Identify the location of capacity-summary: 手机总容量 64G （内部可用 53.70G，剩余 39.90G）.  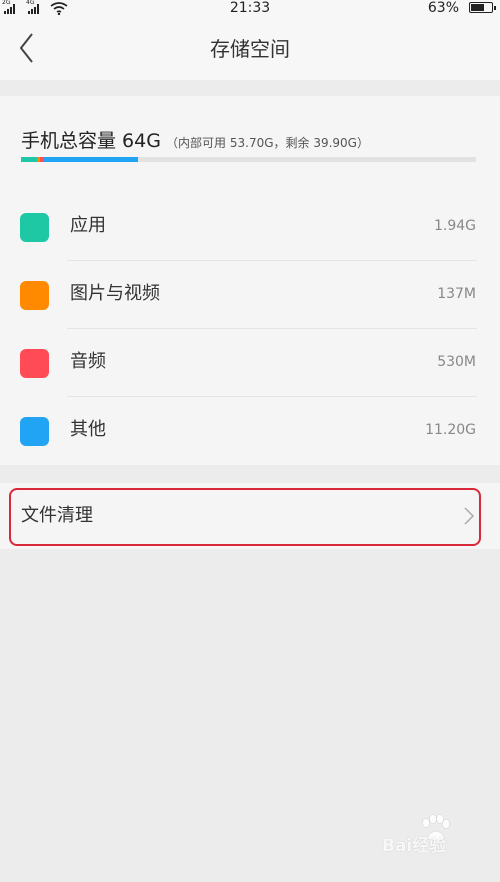
(195, 139).